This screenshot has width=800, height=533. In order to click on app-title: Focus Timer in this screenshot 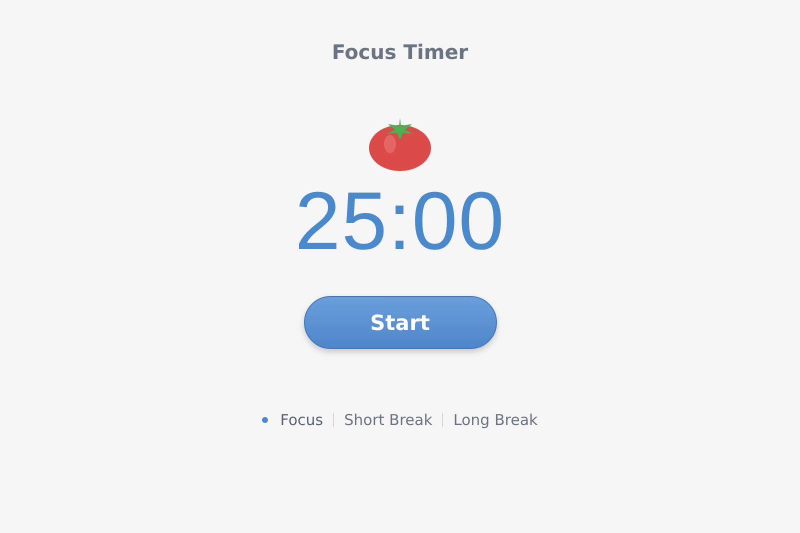, I will do `click(400, 53)`.